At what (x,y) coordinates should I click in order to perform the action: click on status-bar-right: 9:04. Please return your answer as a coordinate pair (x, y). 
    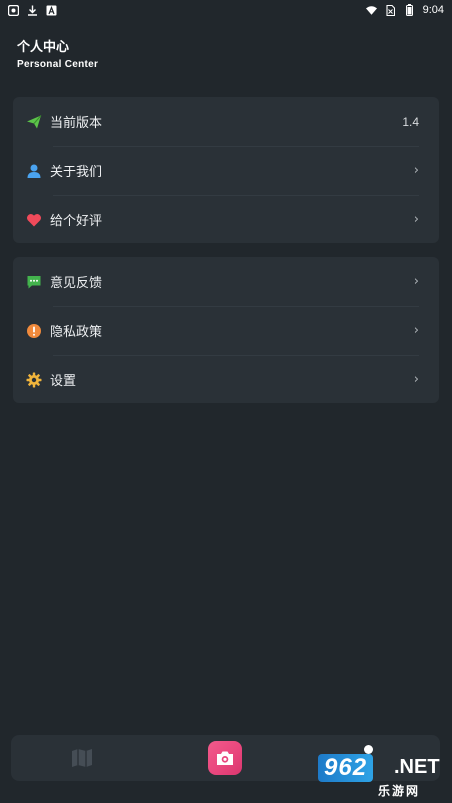
    Looking at the image, I should click on (404, 10).